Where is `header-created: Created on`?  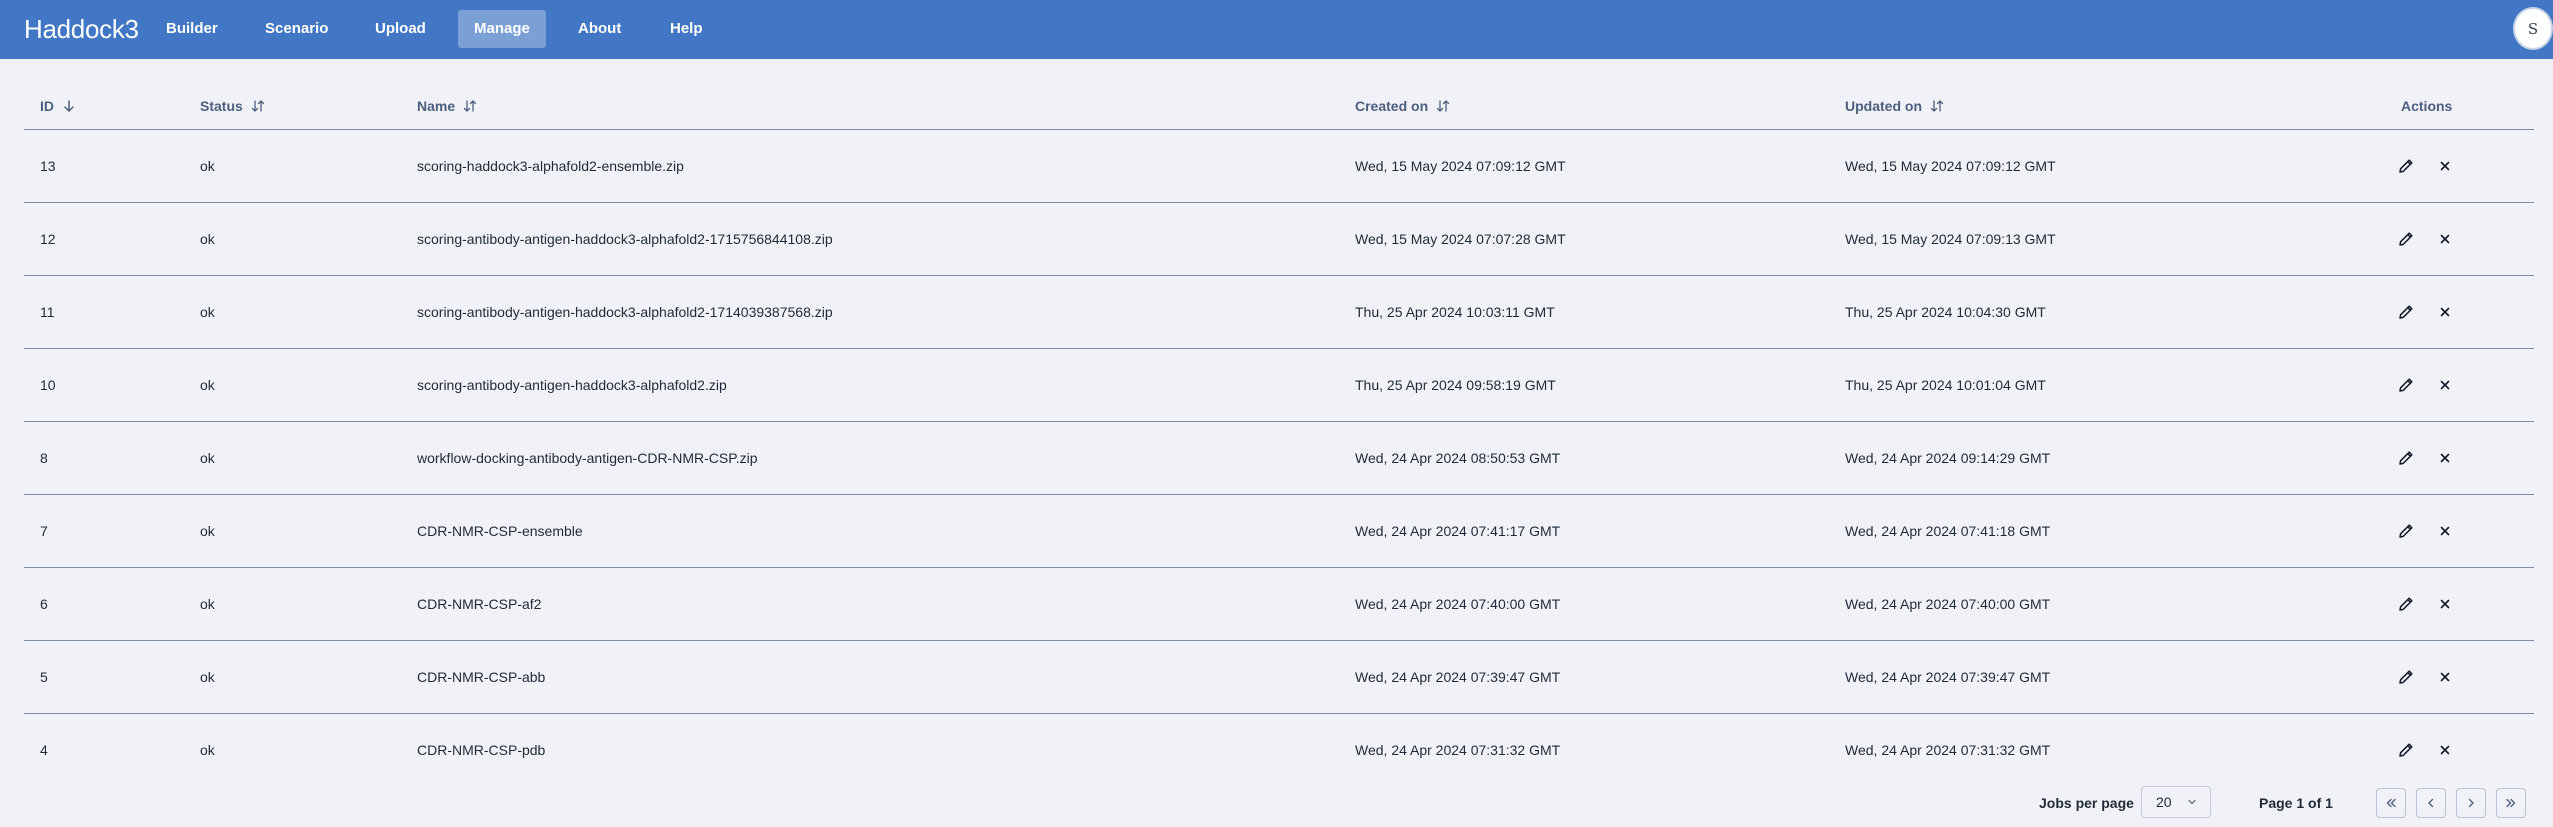
header-created: Created on is located at coordinates (1402, 106).